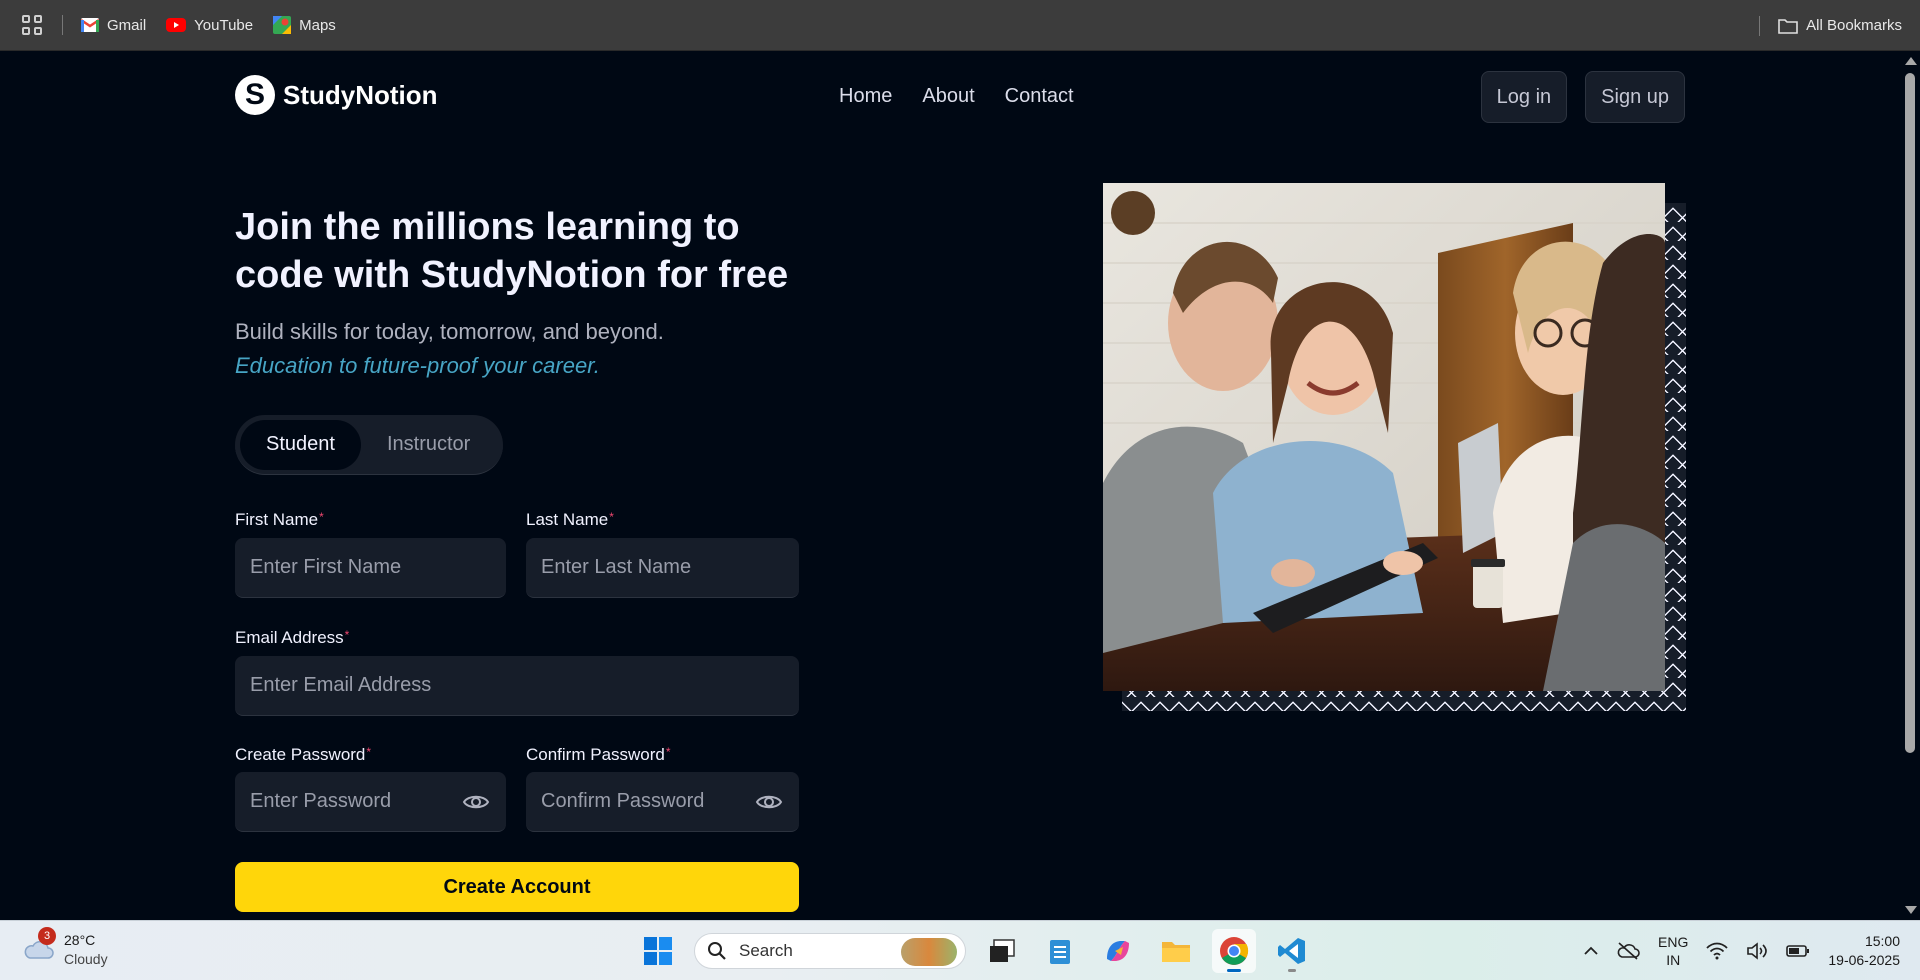 This screenshot has height=980, width=1920. I want to click on role-option-instructor: Instructor, so click(428, 445).